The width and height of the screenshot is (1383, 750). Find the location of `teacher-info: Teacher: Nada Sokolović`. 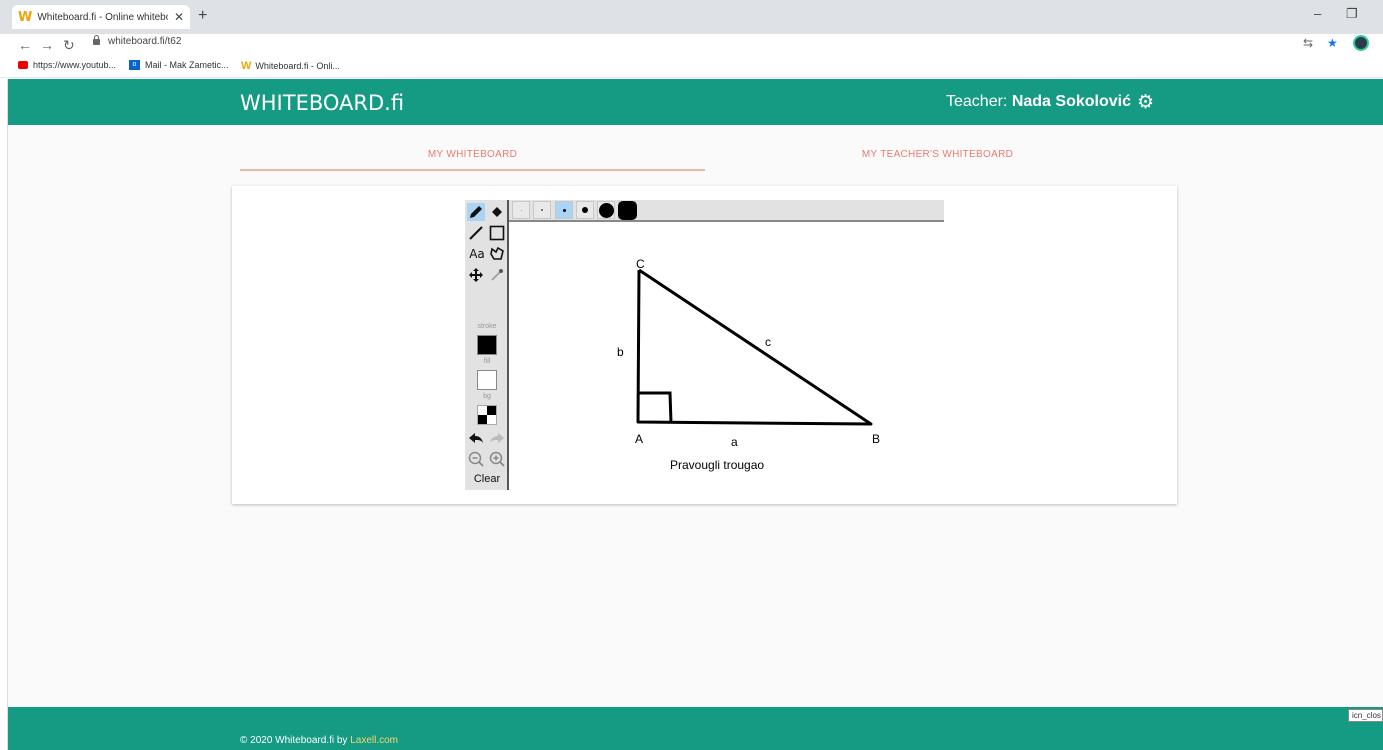

teacher-info: Teacher: Nada Sokolović is located at coordinates (1038, 102).